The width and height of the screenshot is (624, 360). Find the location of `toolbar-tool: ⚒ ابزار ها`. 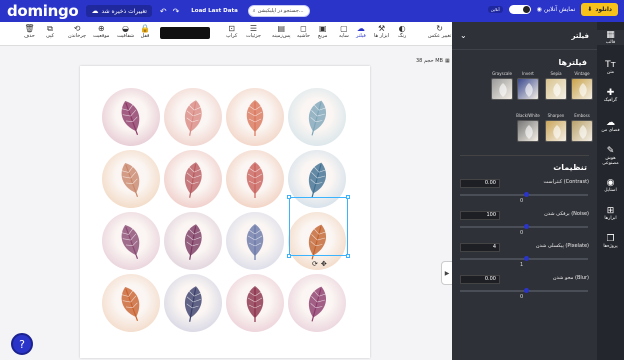

toolbar-tool: ⚒ ابزار ها is located at coordinates (381, 31).